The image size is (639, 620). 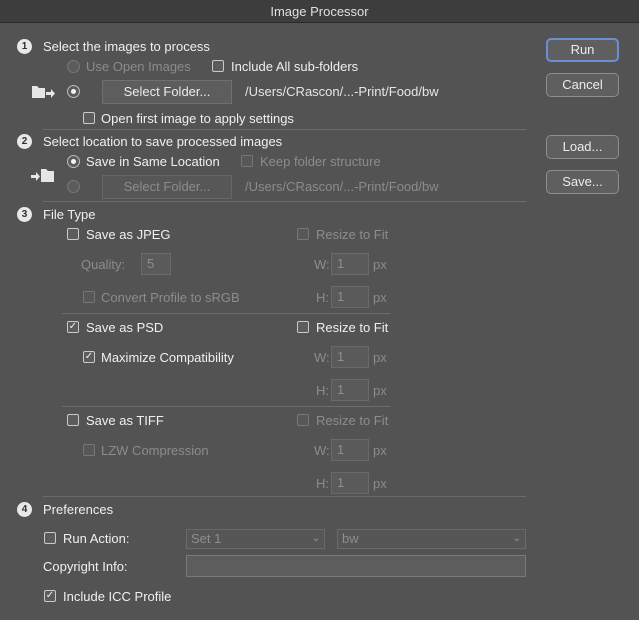 I want to click on jpeg-height-unit: px, so click(x=380, y=297).